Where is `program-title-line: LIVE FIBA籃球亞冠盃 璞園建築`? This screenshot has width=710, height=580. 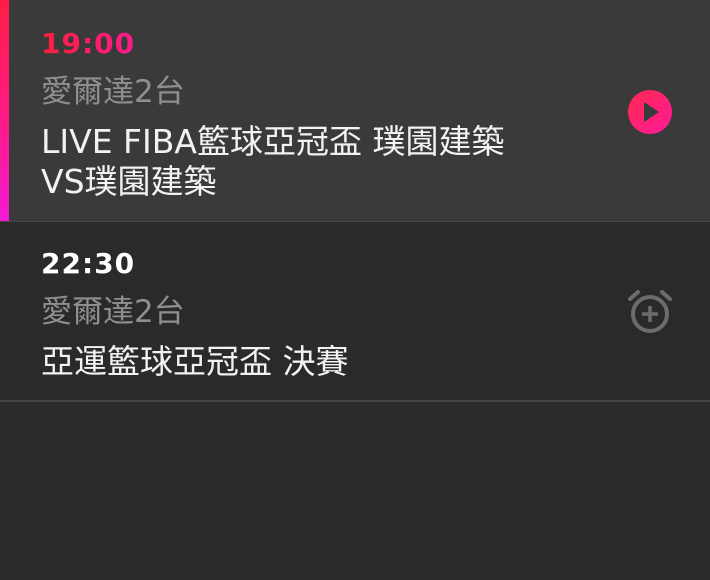 program-title-line: LIVE FIBA籃球亞冠盃 璞園建築 is located at coordinates (273, 141).